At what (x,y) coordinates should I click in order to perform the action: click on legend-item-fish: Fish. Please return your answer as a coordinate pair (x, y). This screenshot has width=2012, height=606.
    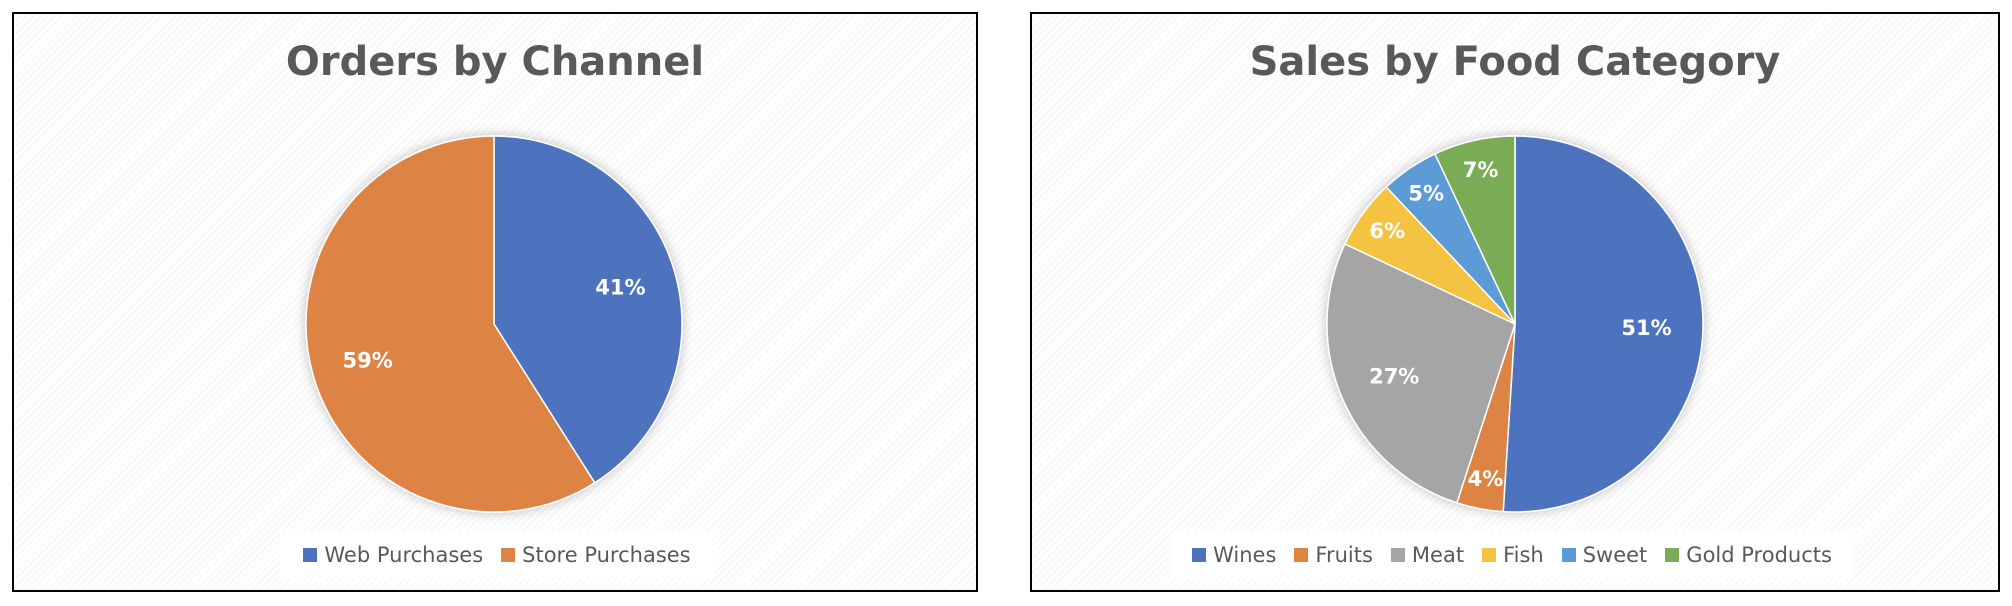
    Looking at the image, I should click on (1513, 555).